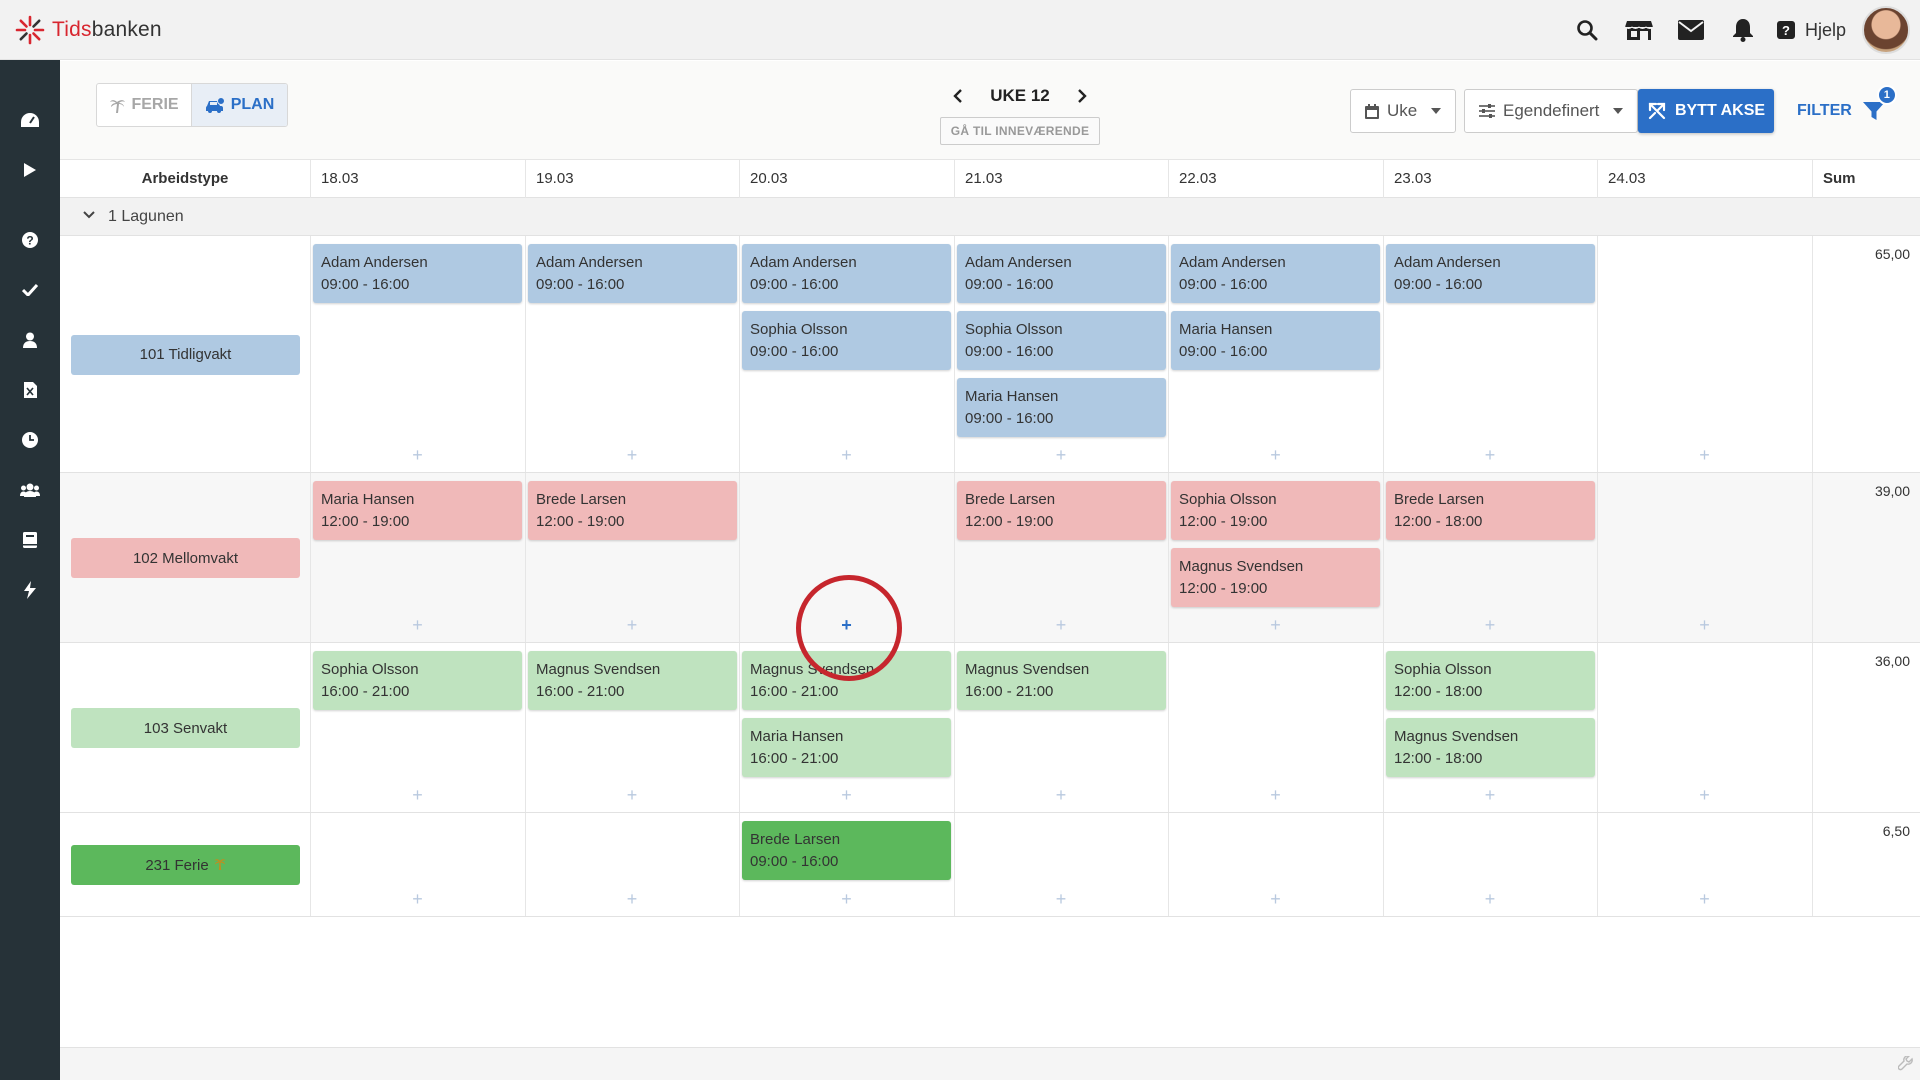 The image size is (1920, 1080). What do you see at coordinates (1639, 30) in the screenshot?
I see `store-icon` at bounding box center [1639, 30].